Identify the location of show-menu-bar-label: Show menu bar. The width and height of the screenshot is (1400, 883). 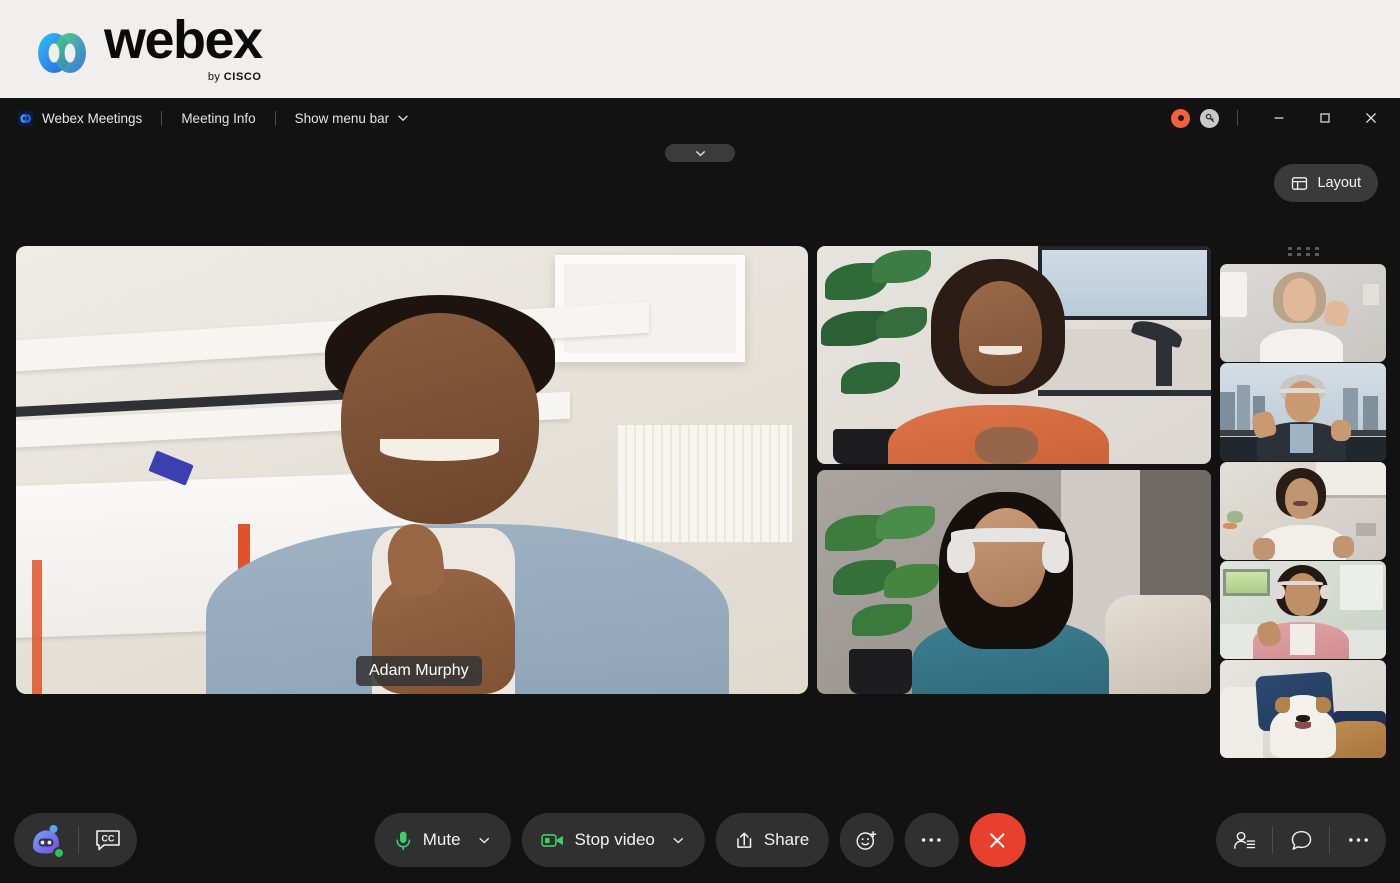
(342, 118).